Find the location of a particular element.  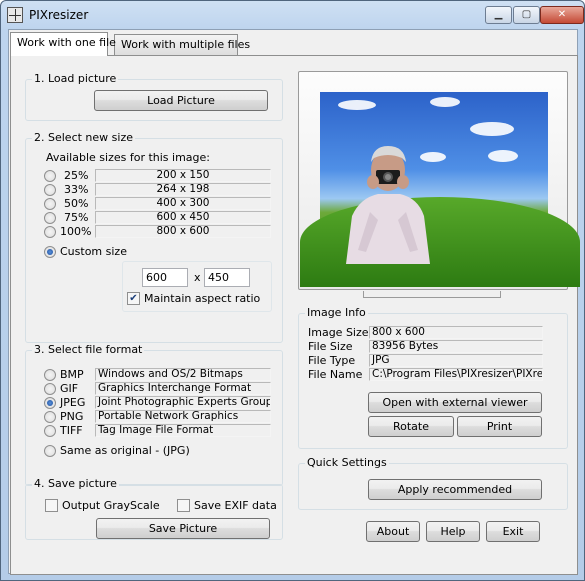

close-button: ✕ is located at coordinates (562, 15).